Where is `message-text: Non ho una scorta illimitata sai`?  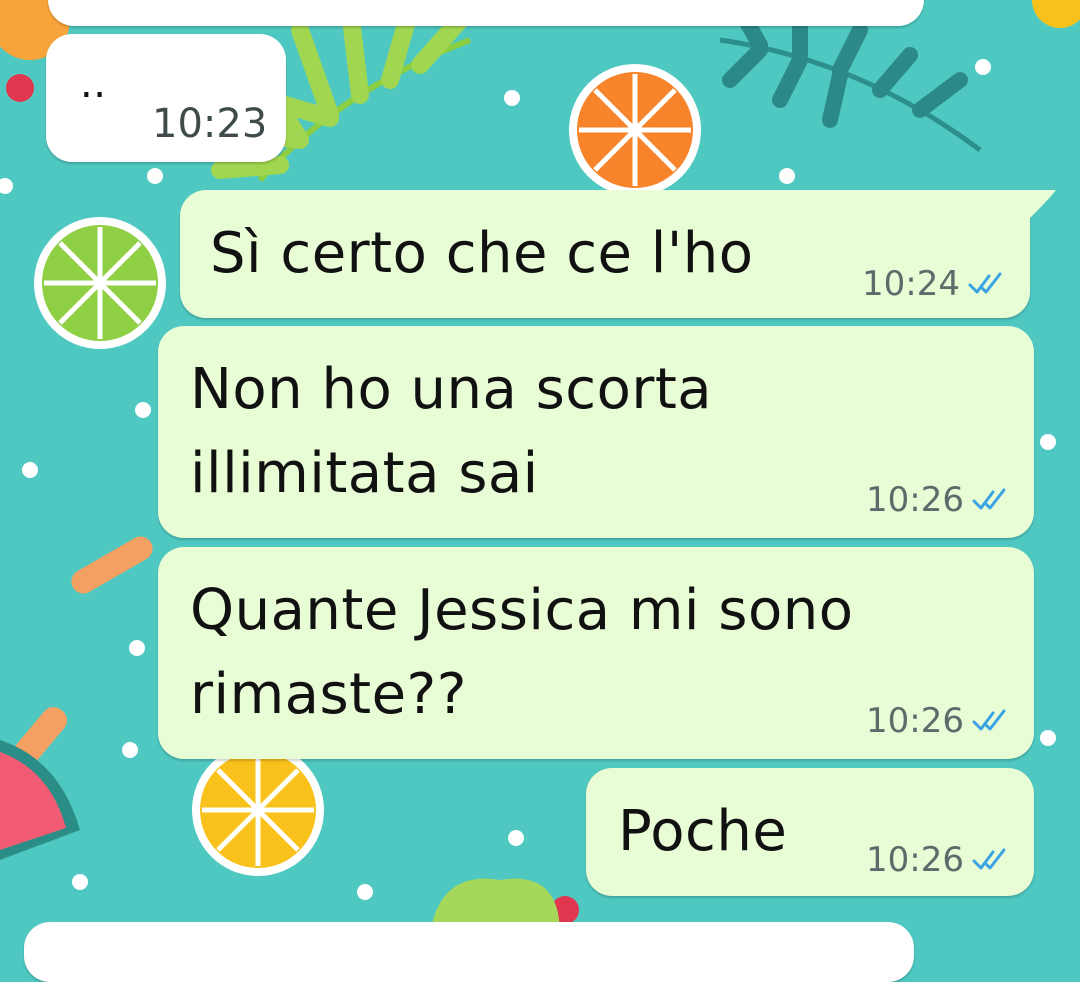 message-text: Non ho una scorta illimitata sai is located at coordinates (451, 431).